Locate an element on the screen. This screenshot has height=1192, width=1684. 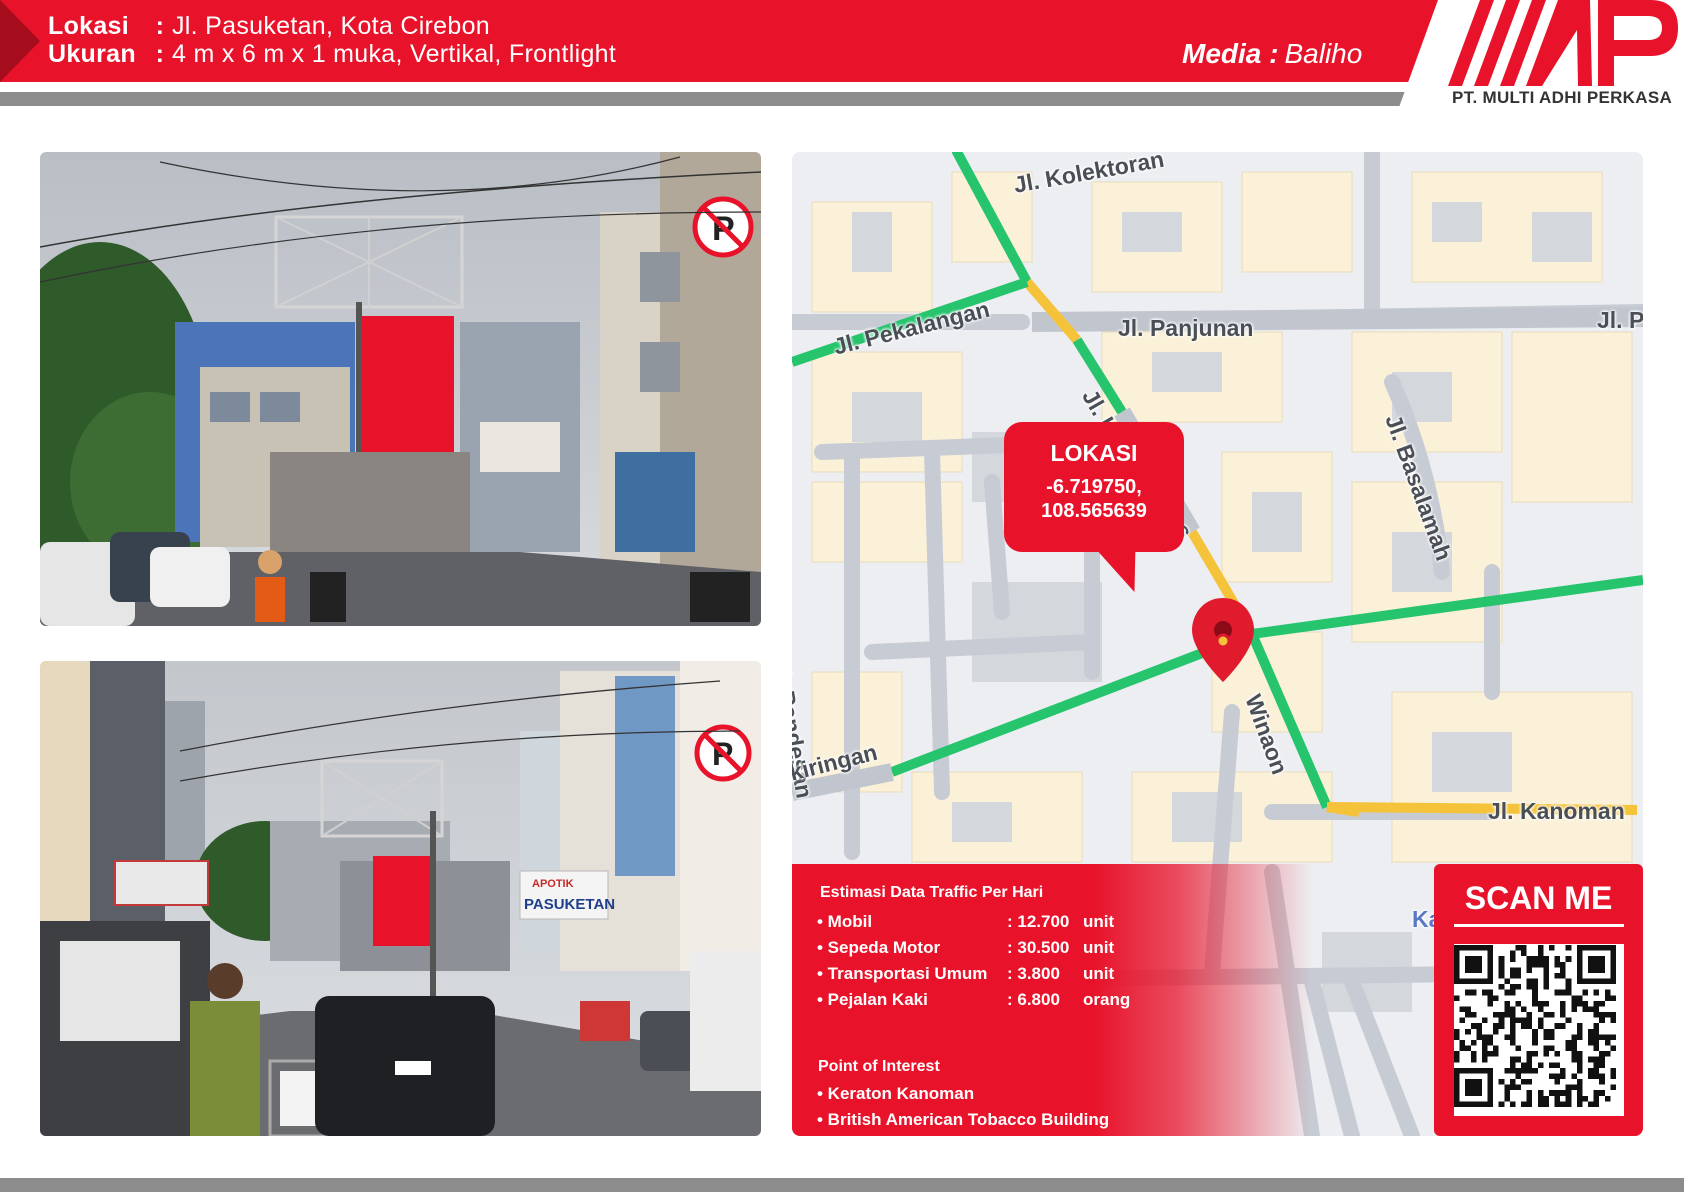
traffic-row-mobil: • Mobil : 12.700 unit is located at coordinates (965, 922).